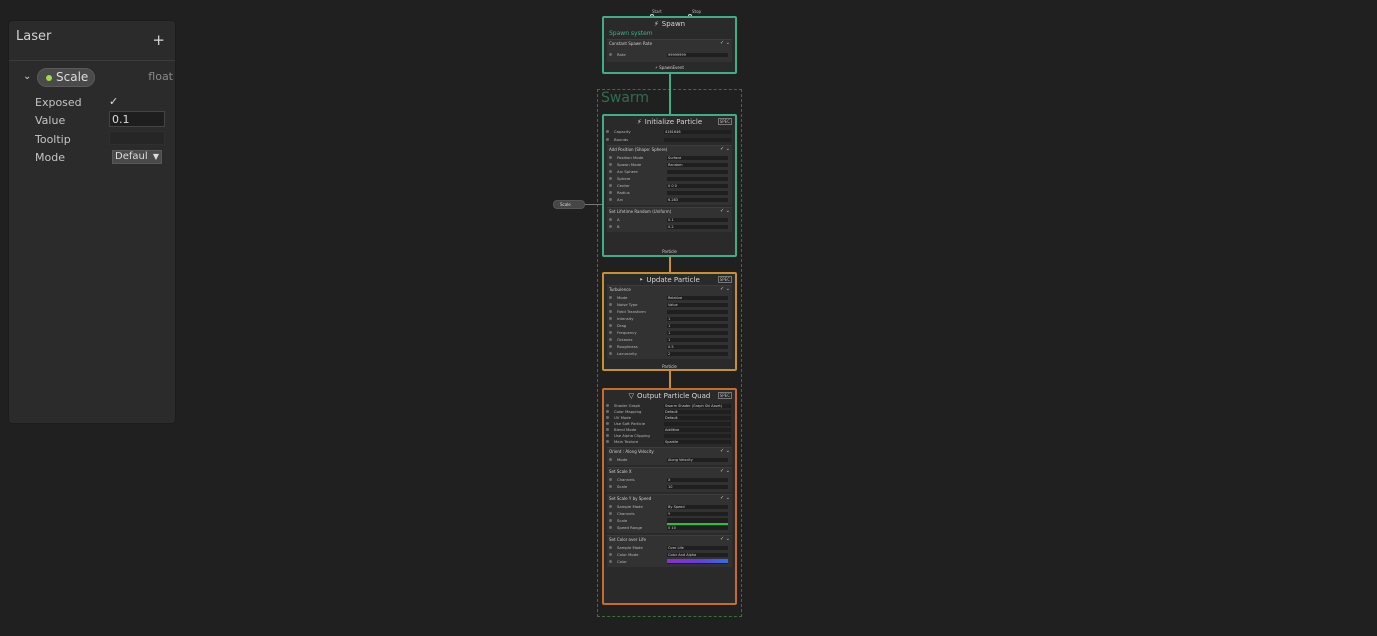 The width and height of the screenshot is (1377, 636). Describe the element at coordinates (137, 119) in the screenshot. I see `value-field: 0.1` at that location.